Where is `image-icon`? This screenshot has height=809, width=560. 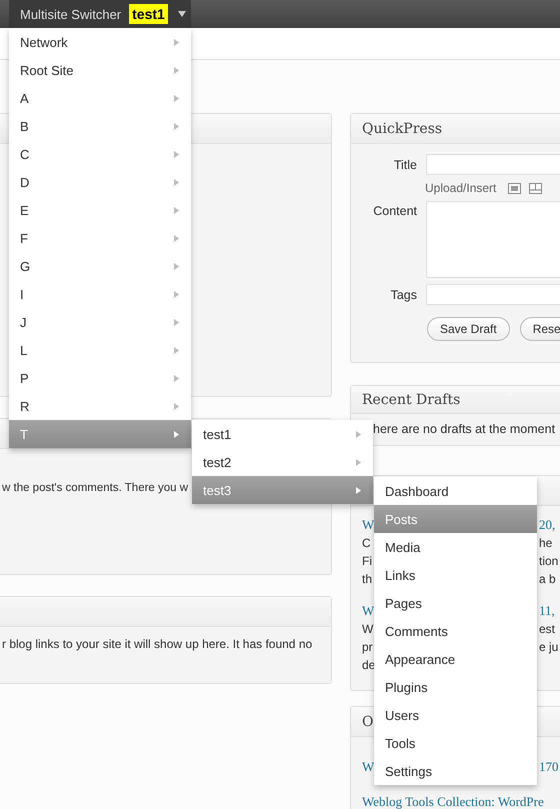 image-icon is located at coordinates (515, 188).